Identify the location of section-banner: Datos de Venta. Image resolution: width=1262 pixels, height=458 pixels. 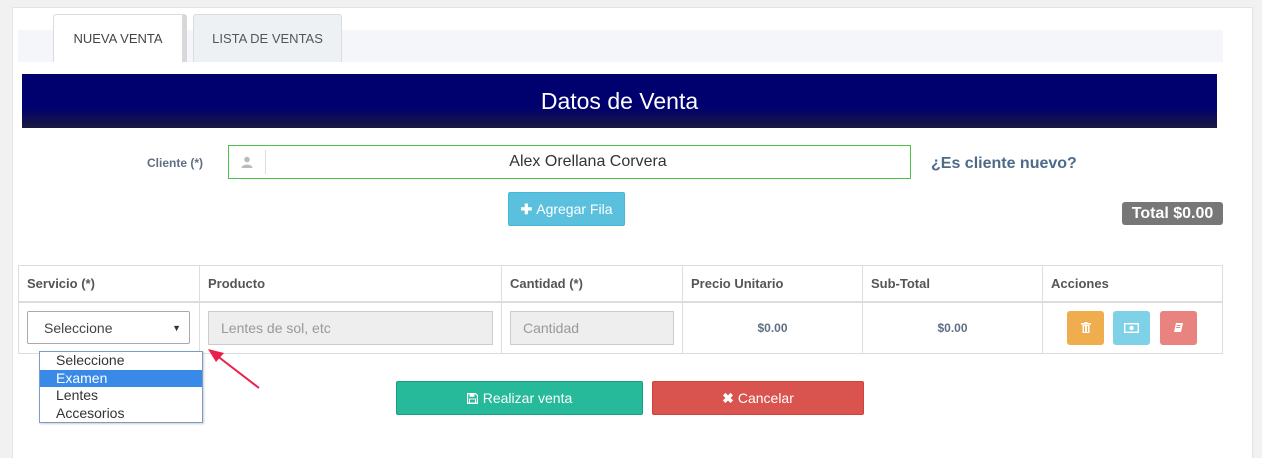
(619, 101).